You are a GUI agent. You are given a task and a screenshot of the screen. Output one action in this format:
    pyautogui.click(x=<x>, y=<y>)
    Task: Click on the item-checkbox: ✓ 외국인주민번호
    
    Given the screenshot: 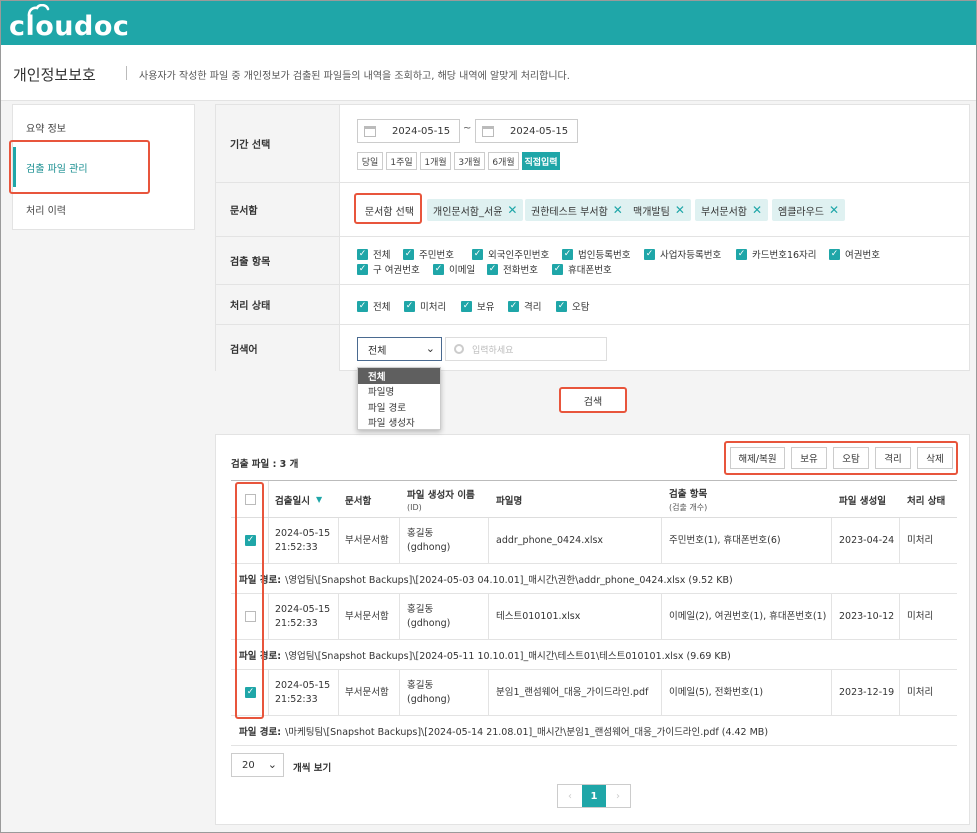 What is the action you would take?
    pyautogui.click(x=510, y=254)
    